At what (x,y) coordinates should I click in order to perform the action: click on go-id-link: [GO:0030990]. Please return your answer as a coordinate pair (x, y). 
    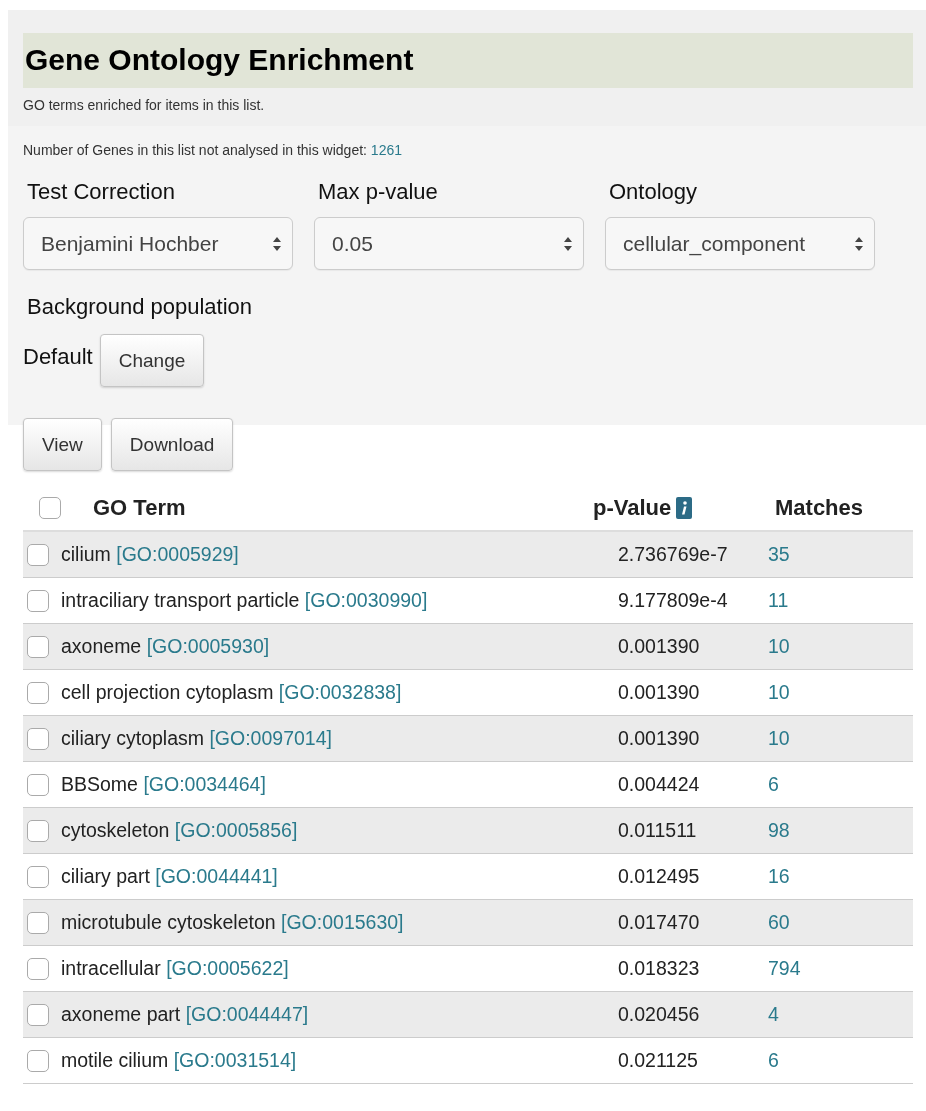
    Looking at the image, I should click on (366, 600).